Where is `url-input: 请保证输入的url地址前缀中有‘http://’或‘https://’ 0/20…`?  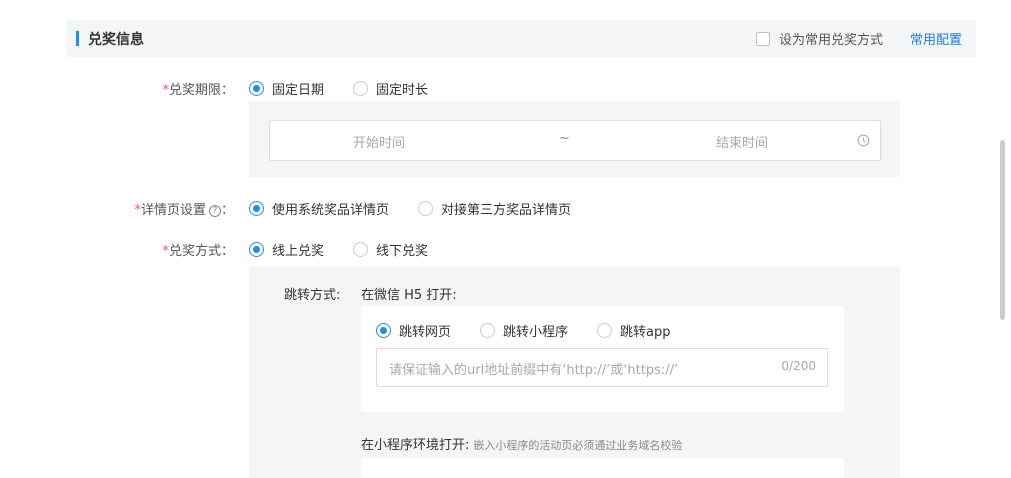 url-input: 请保证输入的url地址前缀中有‘http://’或‘https://’ 0/20… is located at coordinates (602, 367).